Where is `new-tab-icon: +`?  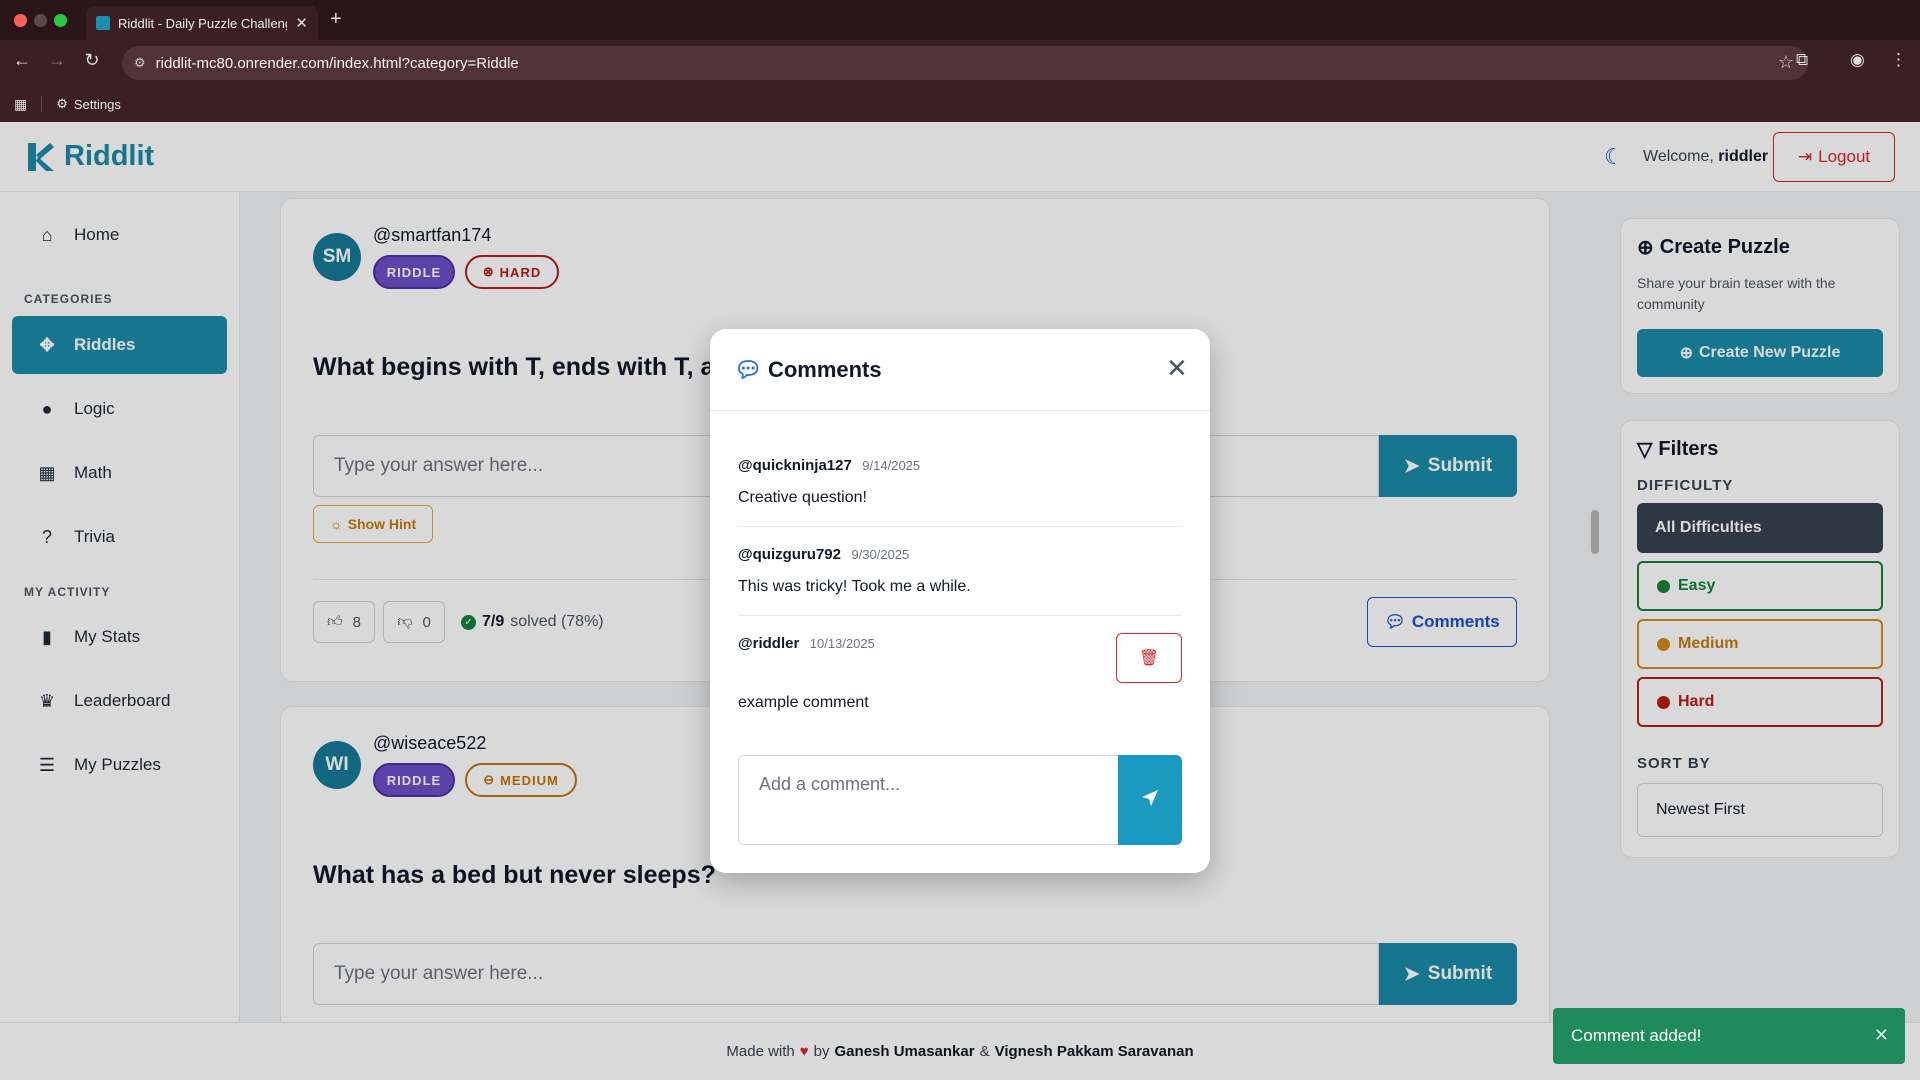 new-tab-icon: + is located at coordinates (336, 19).